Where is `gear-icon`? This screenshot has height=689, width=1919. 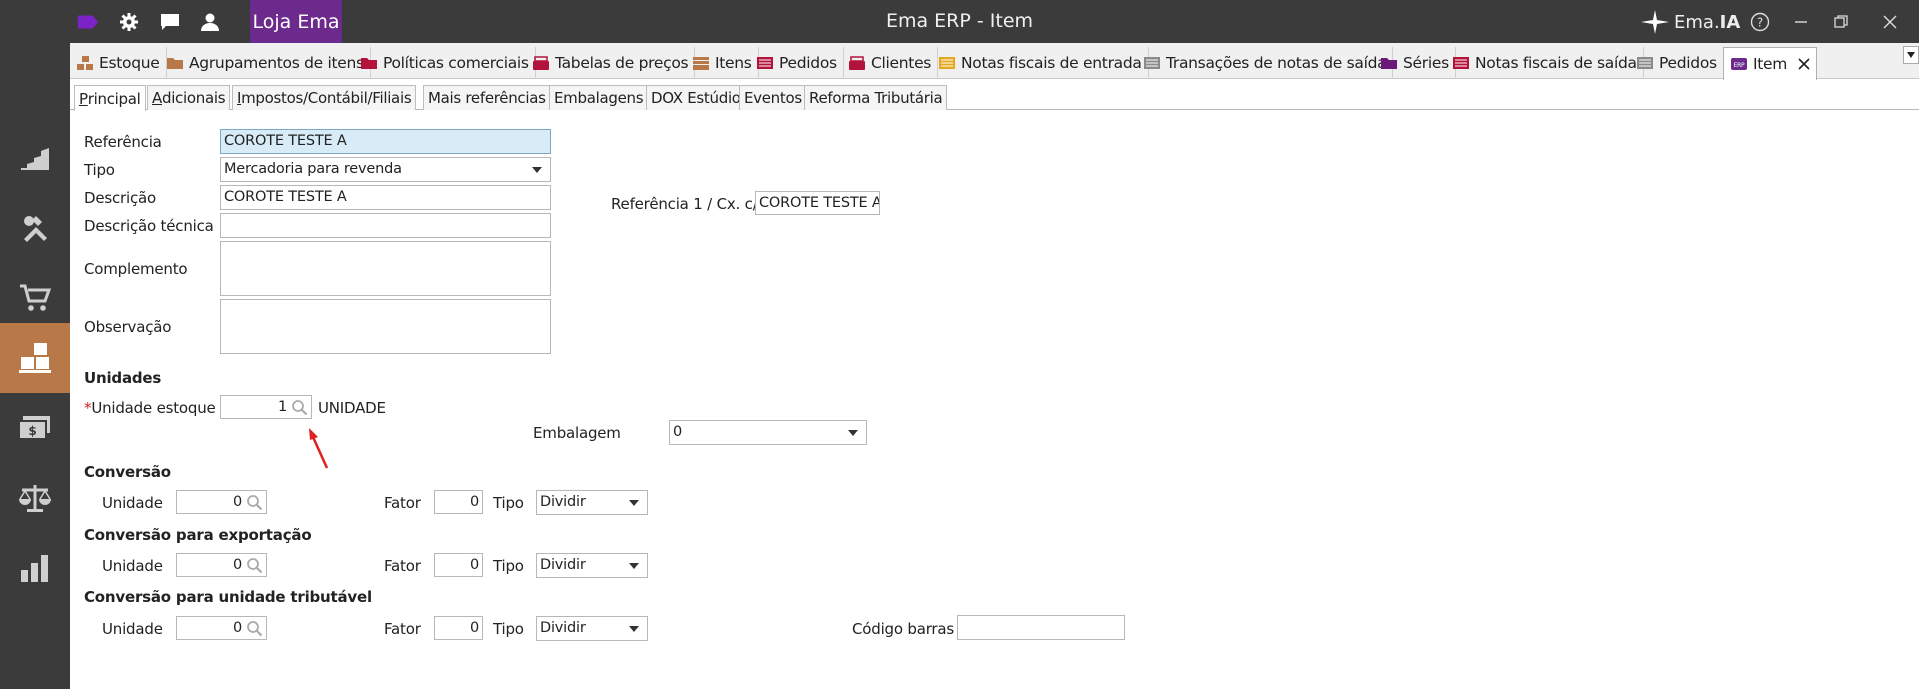
gear-icon is located at coordinates (129, 22).